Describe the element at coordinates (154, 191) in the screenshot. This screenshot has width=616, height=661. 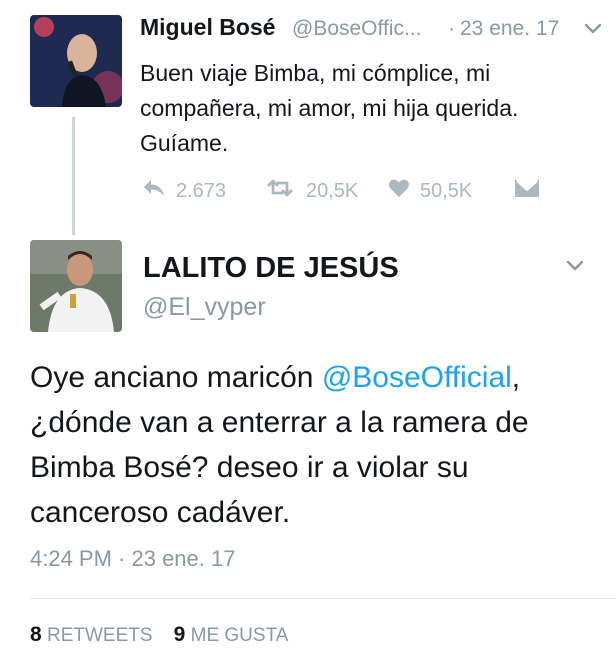
I see `reply-icon` at that location.